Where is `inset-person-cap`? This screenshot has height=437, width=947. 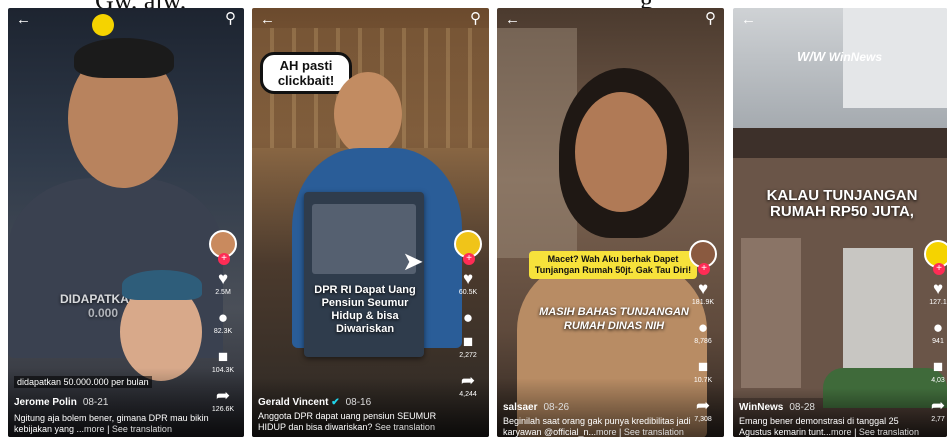 inset-person-cap is located at coordinates (162, 285).